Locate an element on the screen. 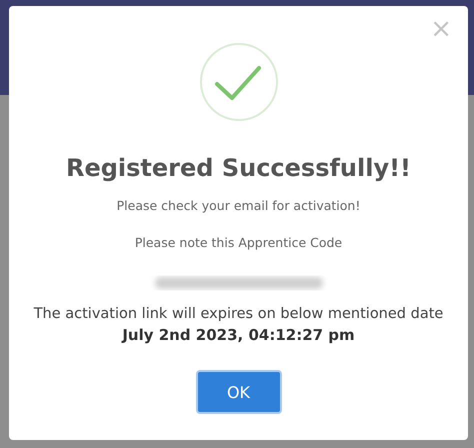  checkmark-icon is located at coordinates (238, 82).